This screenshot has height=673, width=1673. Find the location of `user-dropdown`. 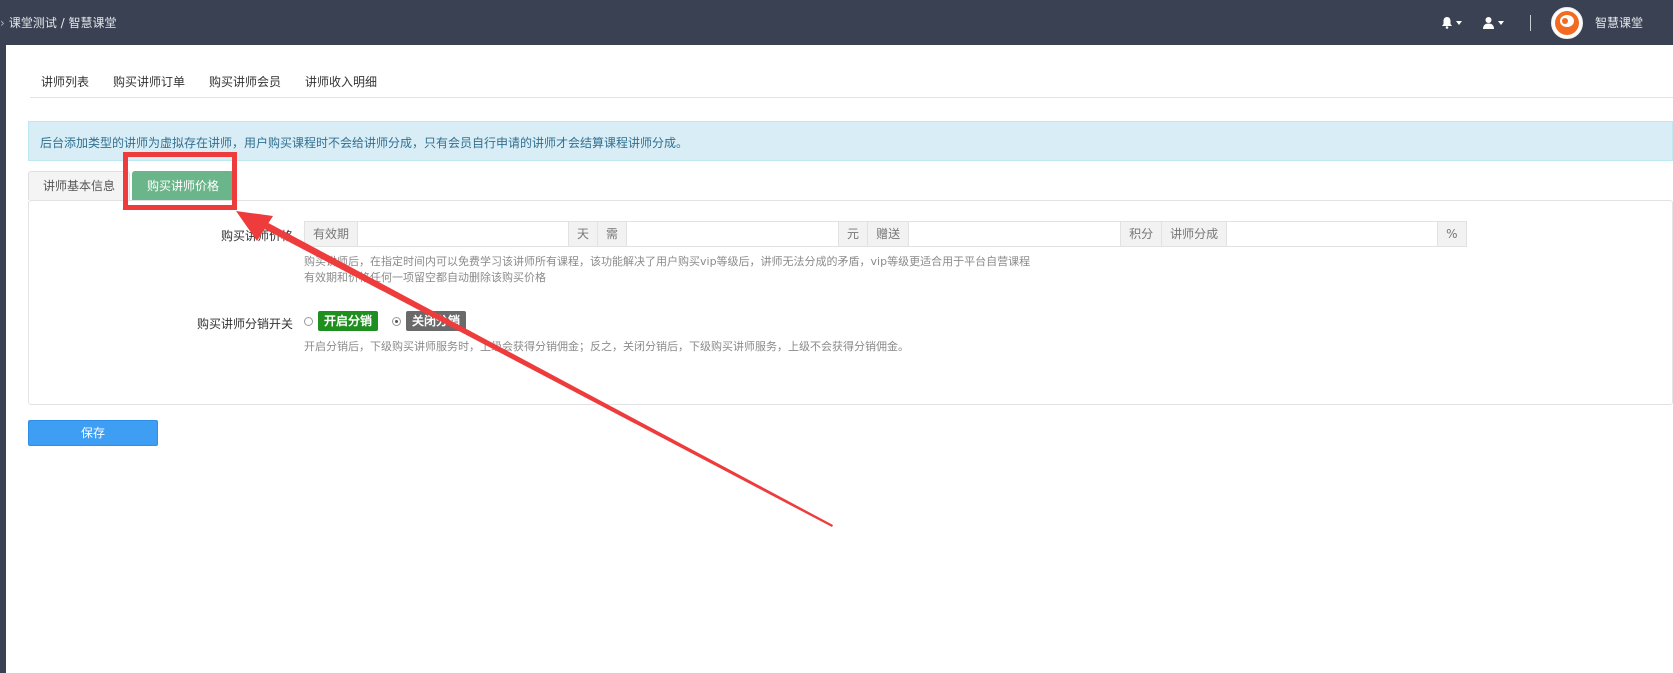

user-dropdown is located at coordinates (1493, 22).